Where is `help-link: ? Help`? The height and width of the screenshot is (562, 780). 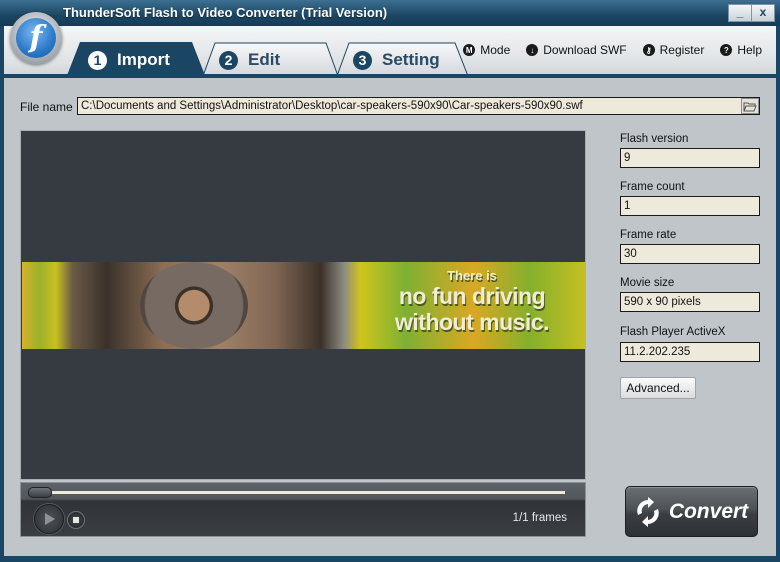 help-link: ? Help is located at coordinates (741, 50).